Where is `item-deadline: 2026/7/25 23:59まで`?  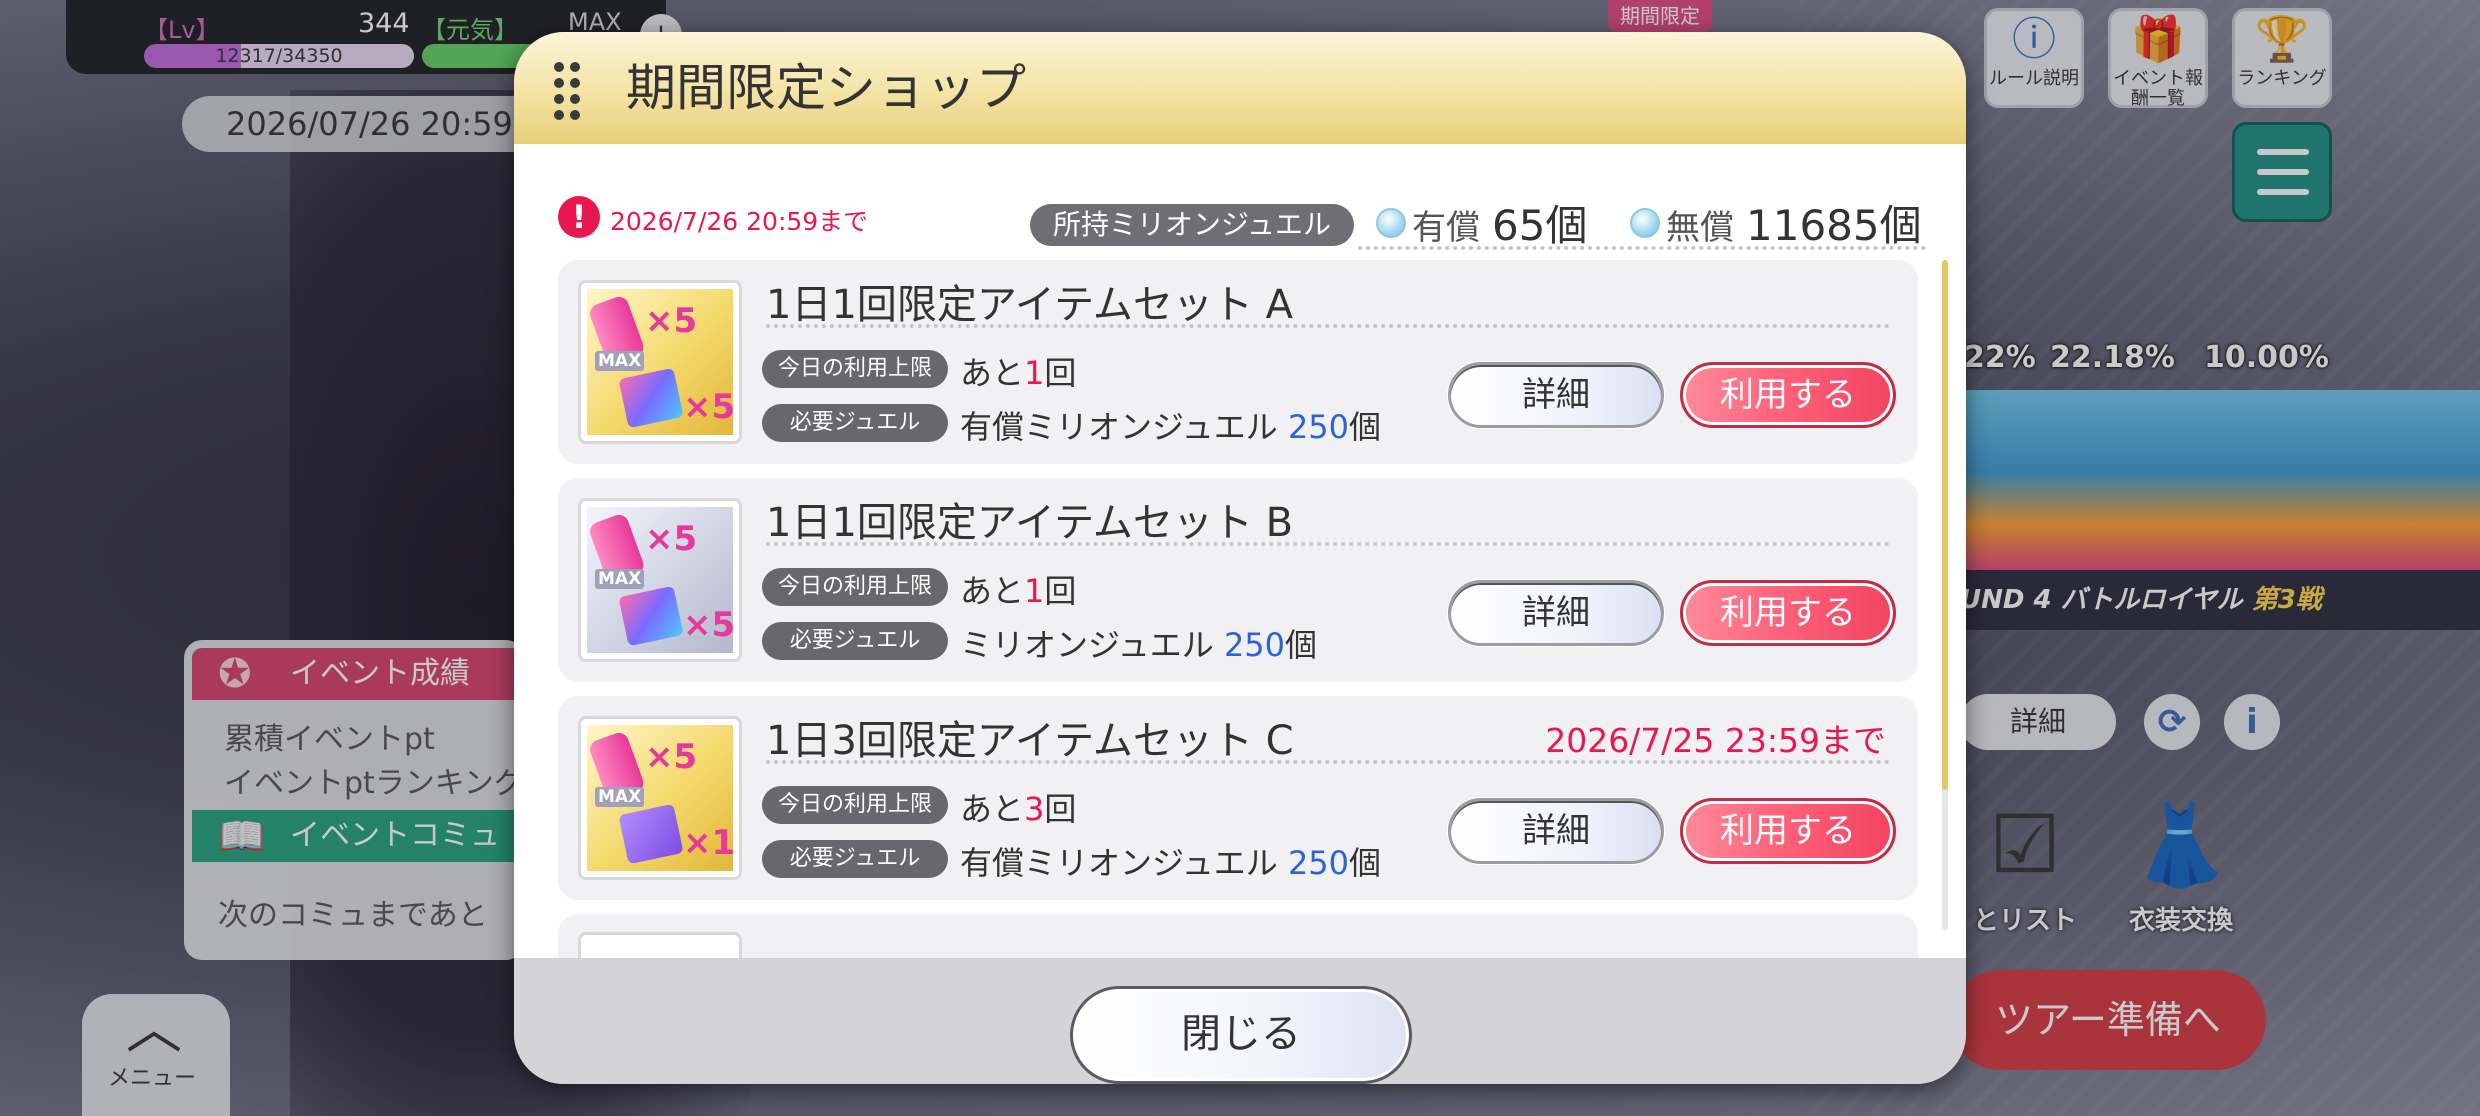
item-deadline: 2026/7/25 23:59まで is located at coordinates (1715, 740).